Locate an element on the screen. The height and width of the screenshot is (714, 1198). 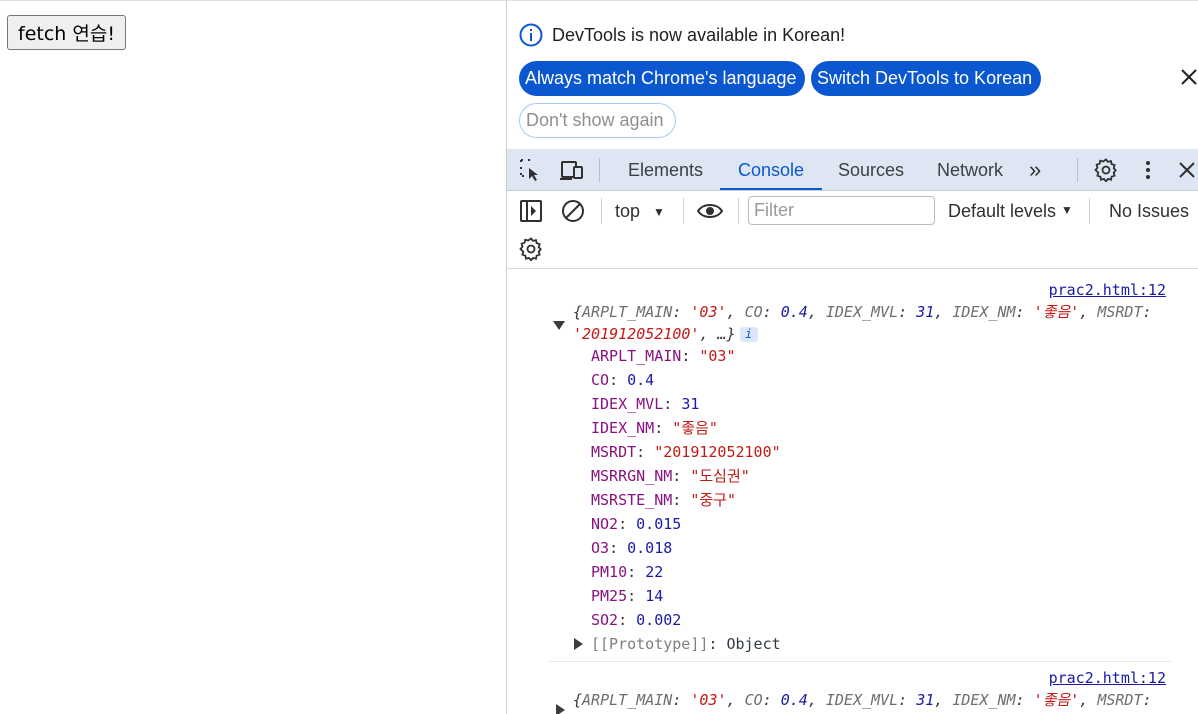
property-row: NO2: 0.015 is located at coordinates (636, 524).